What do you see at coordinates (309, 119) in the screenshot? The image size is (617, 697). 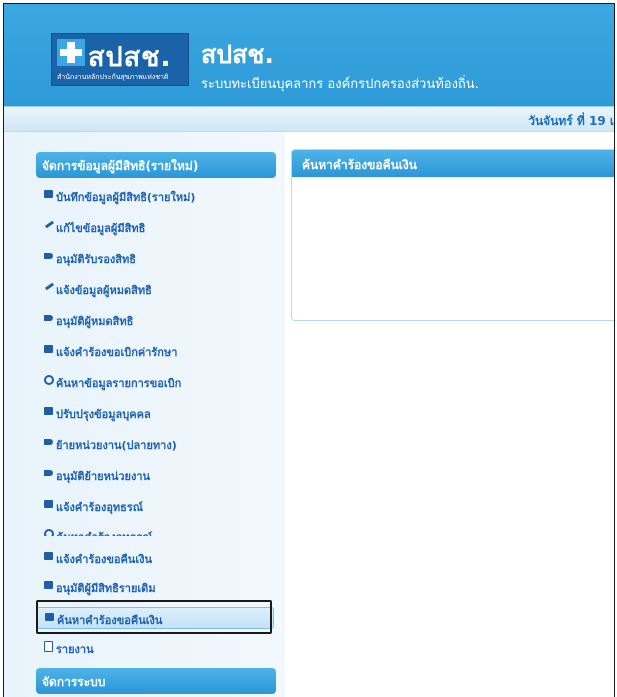 I see `date-bar: วันจันทร์ ที่ 19 เ` at bounding box center [309, 119].